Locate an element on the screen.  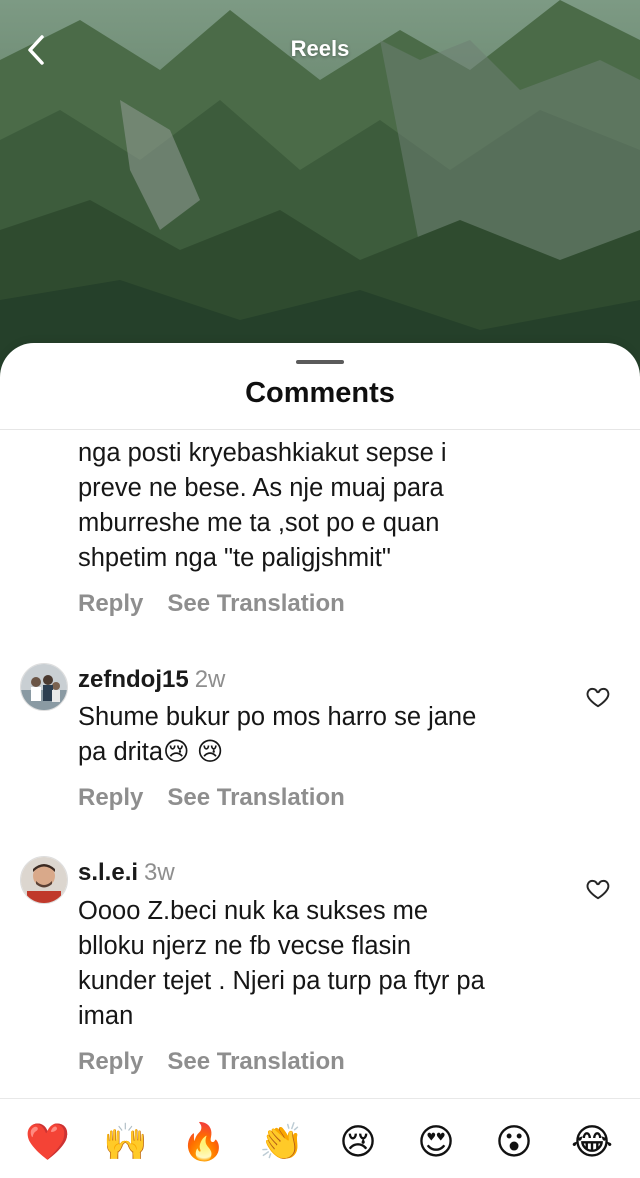
red-heart-emoji-icon: ❤️ is located at coordinates (47, 1142).